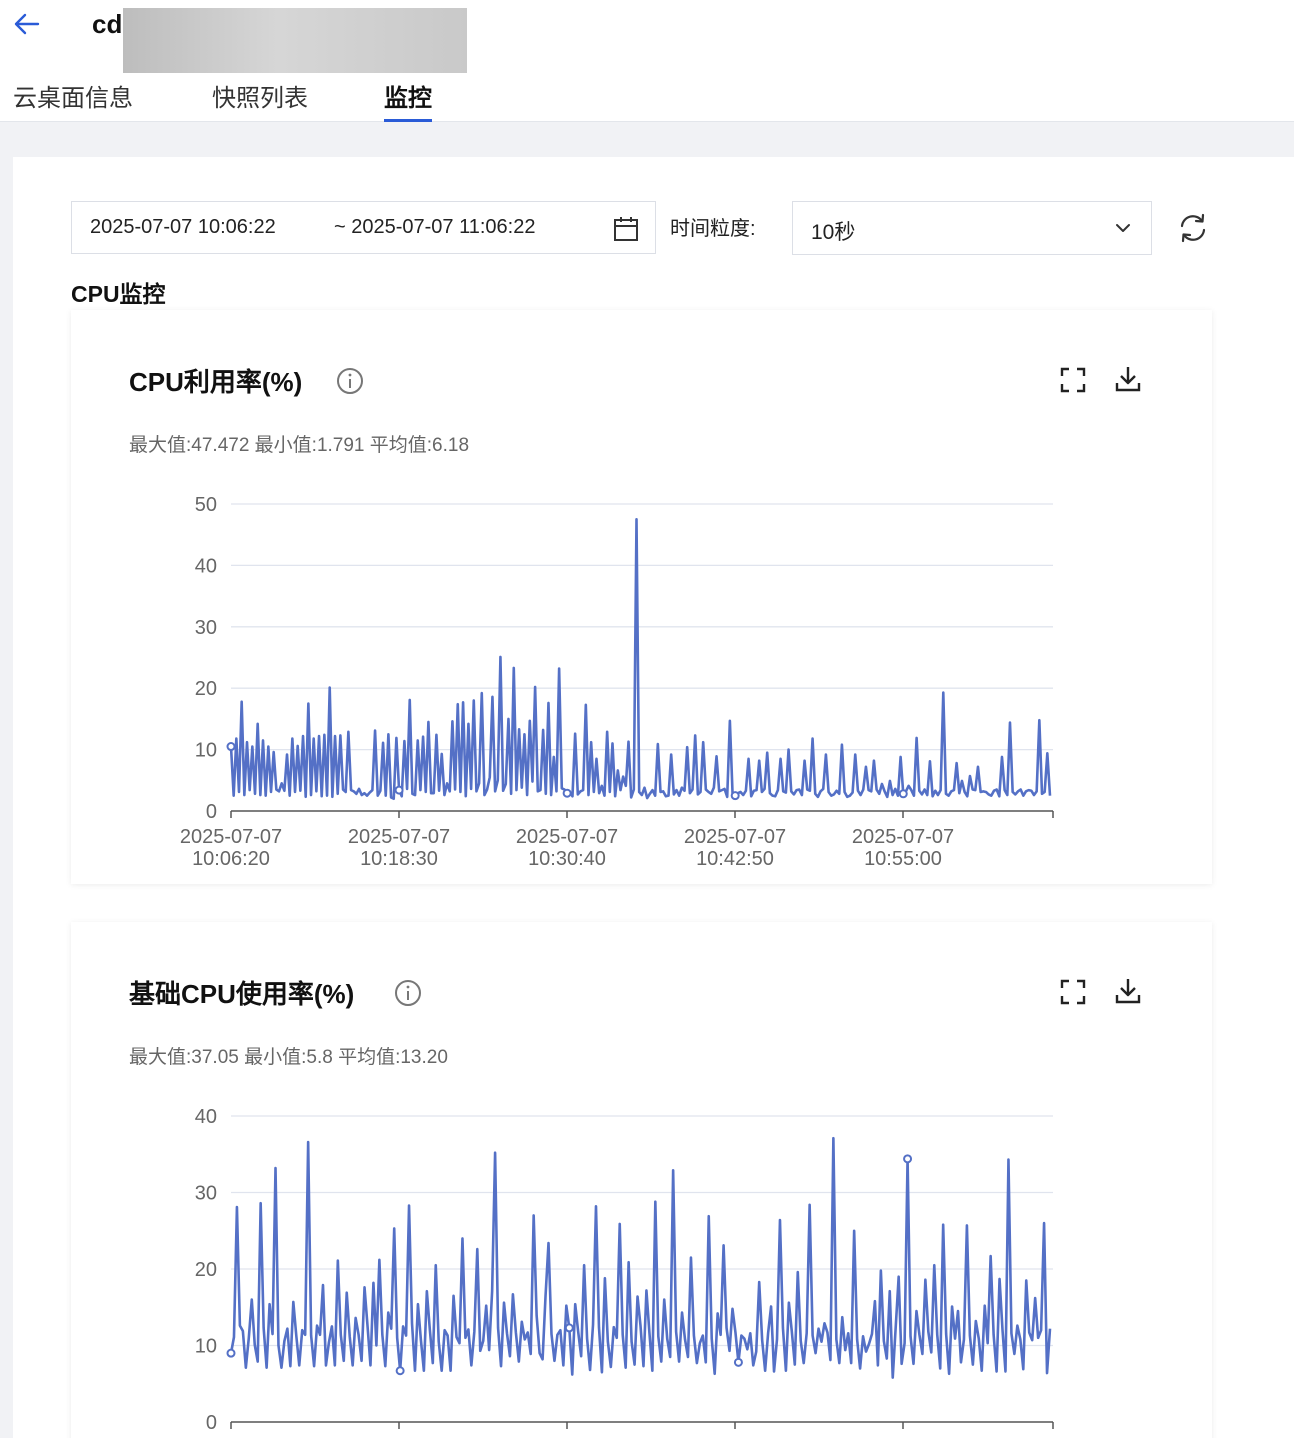 The height and width of the screenshot is (1438, 1294). Describe the element at coordinates (27, 24) in the screenshot. I see `arrow-left-icon` at that location.